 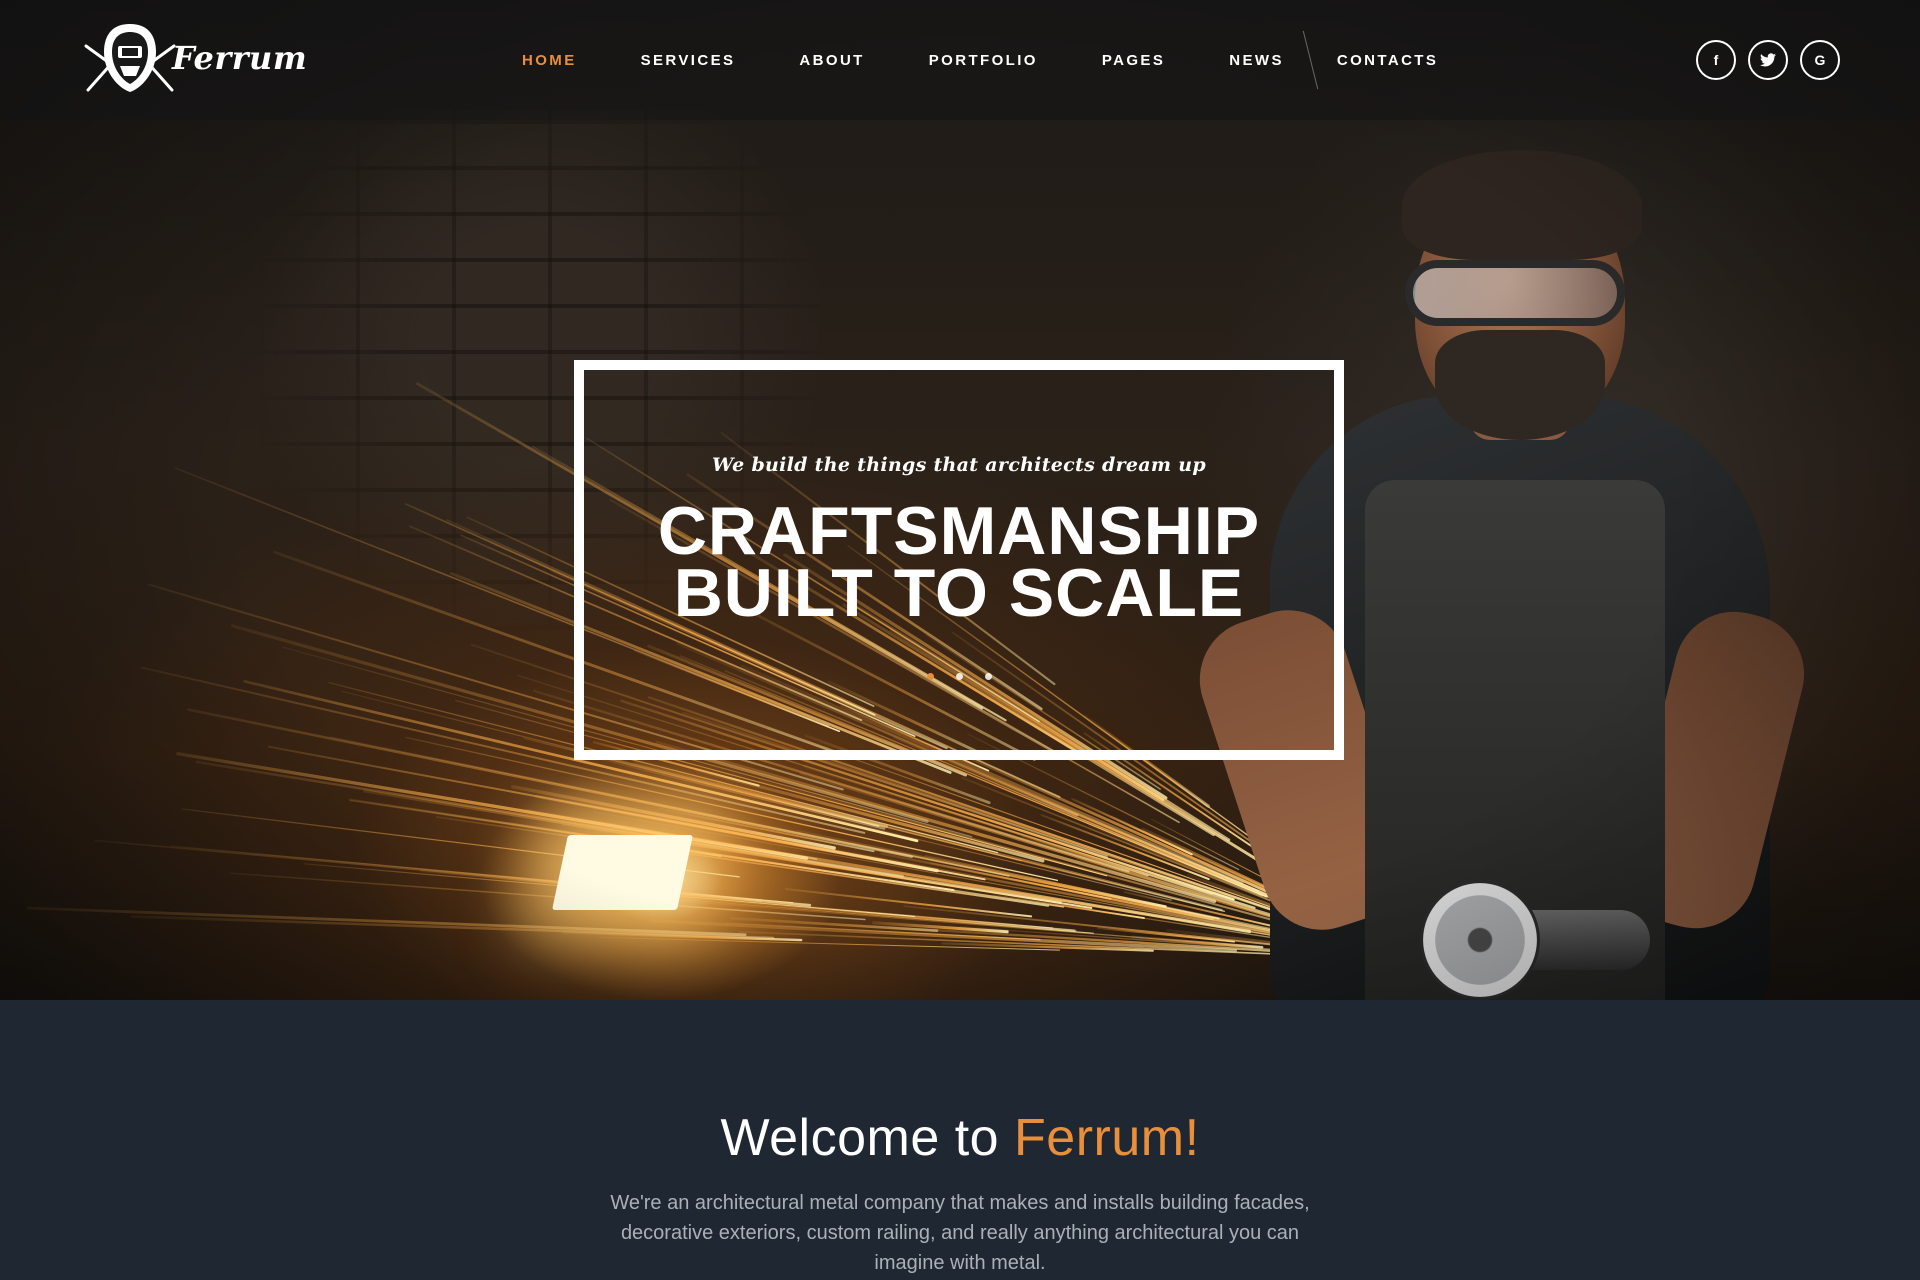 I want to click on social-links: f G, so click(x=1768, y=60).